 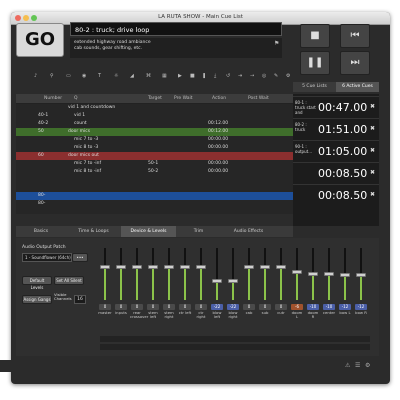 I want to click on light-cue-icon: ☼, so click(x=116, y=76).